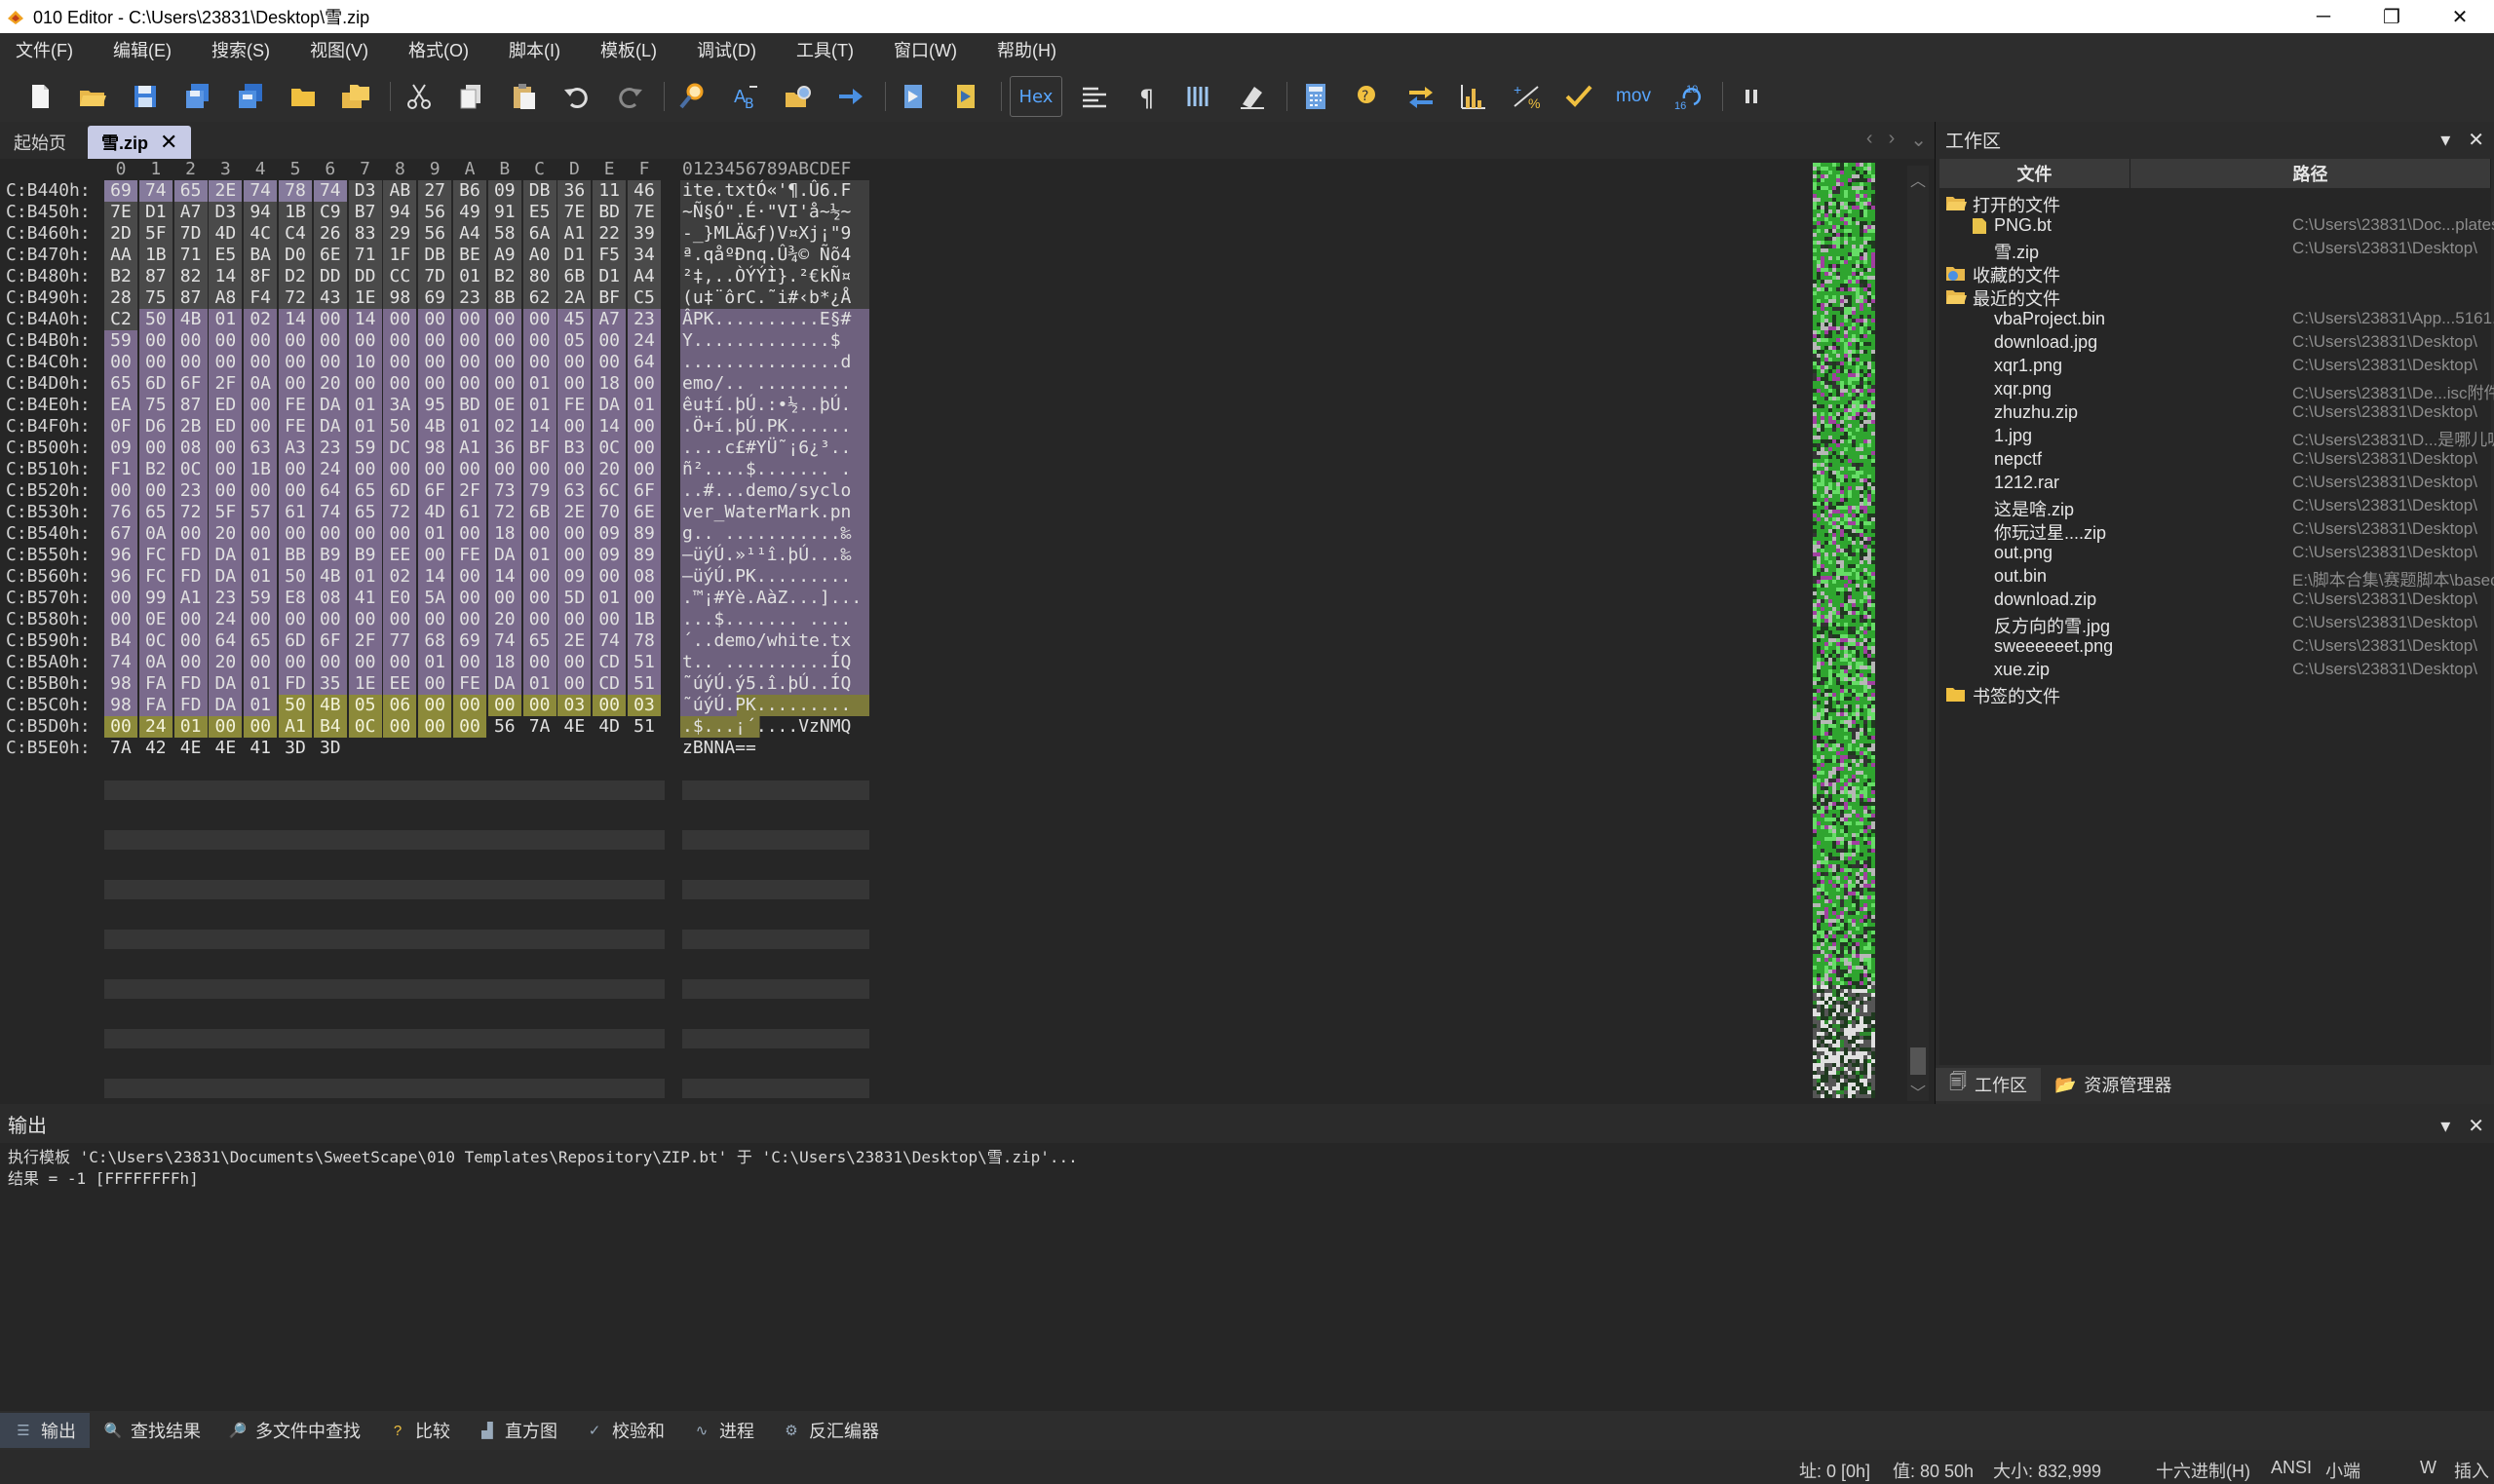  I want to click on hex-byte: 5A, so click(435, 598).